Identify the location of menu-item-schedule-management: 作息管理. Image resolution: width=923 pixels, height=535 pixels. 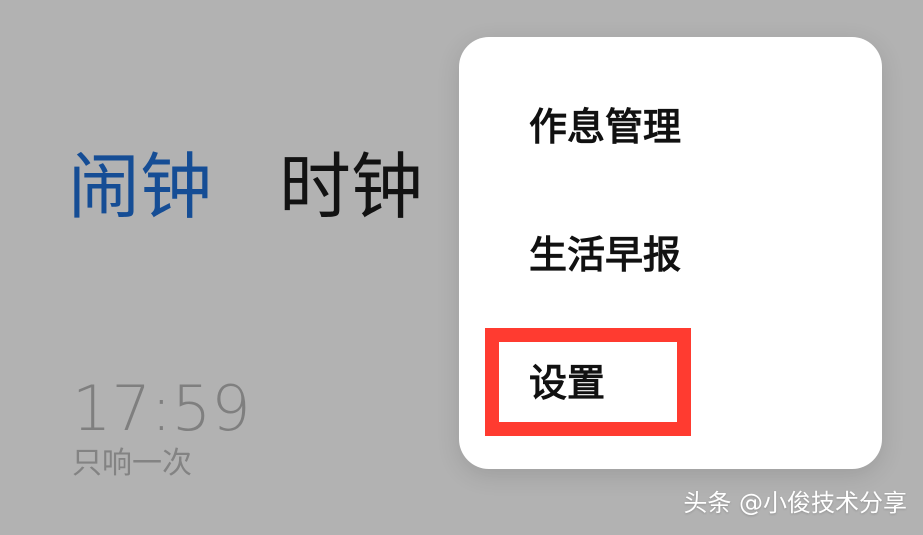
(670, 127).